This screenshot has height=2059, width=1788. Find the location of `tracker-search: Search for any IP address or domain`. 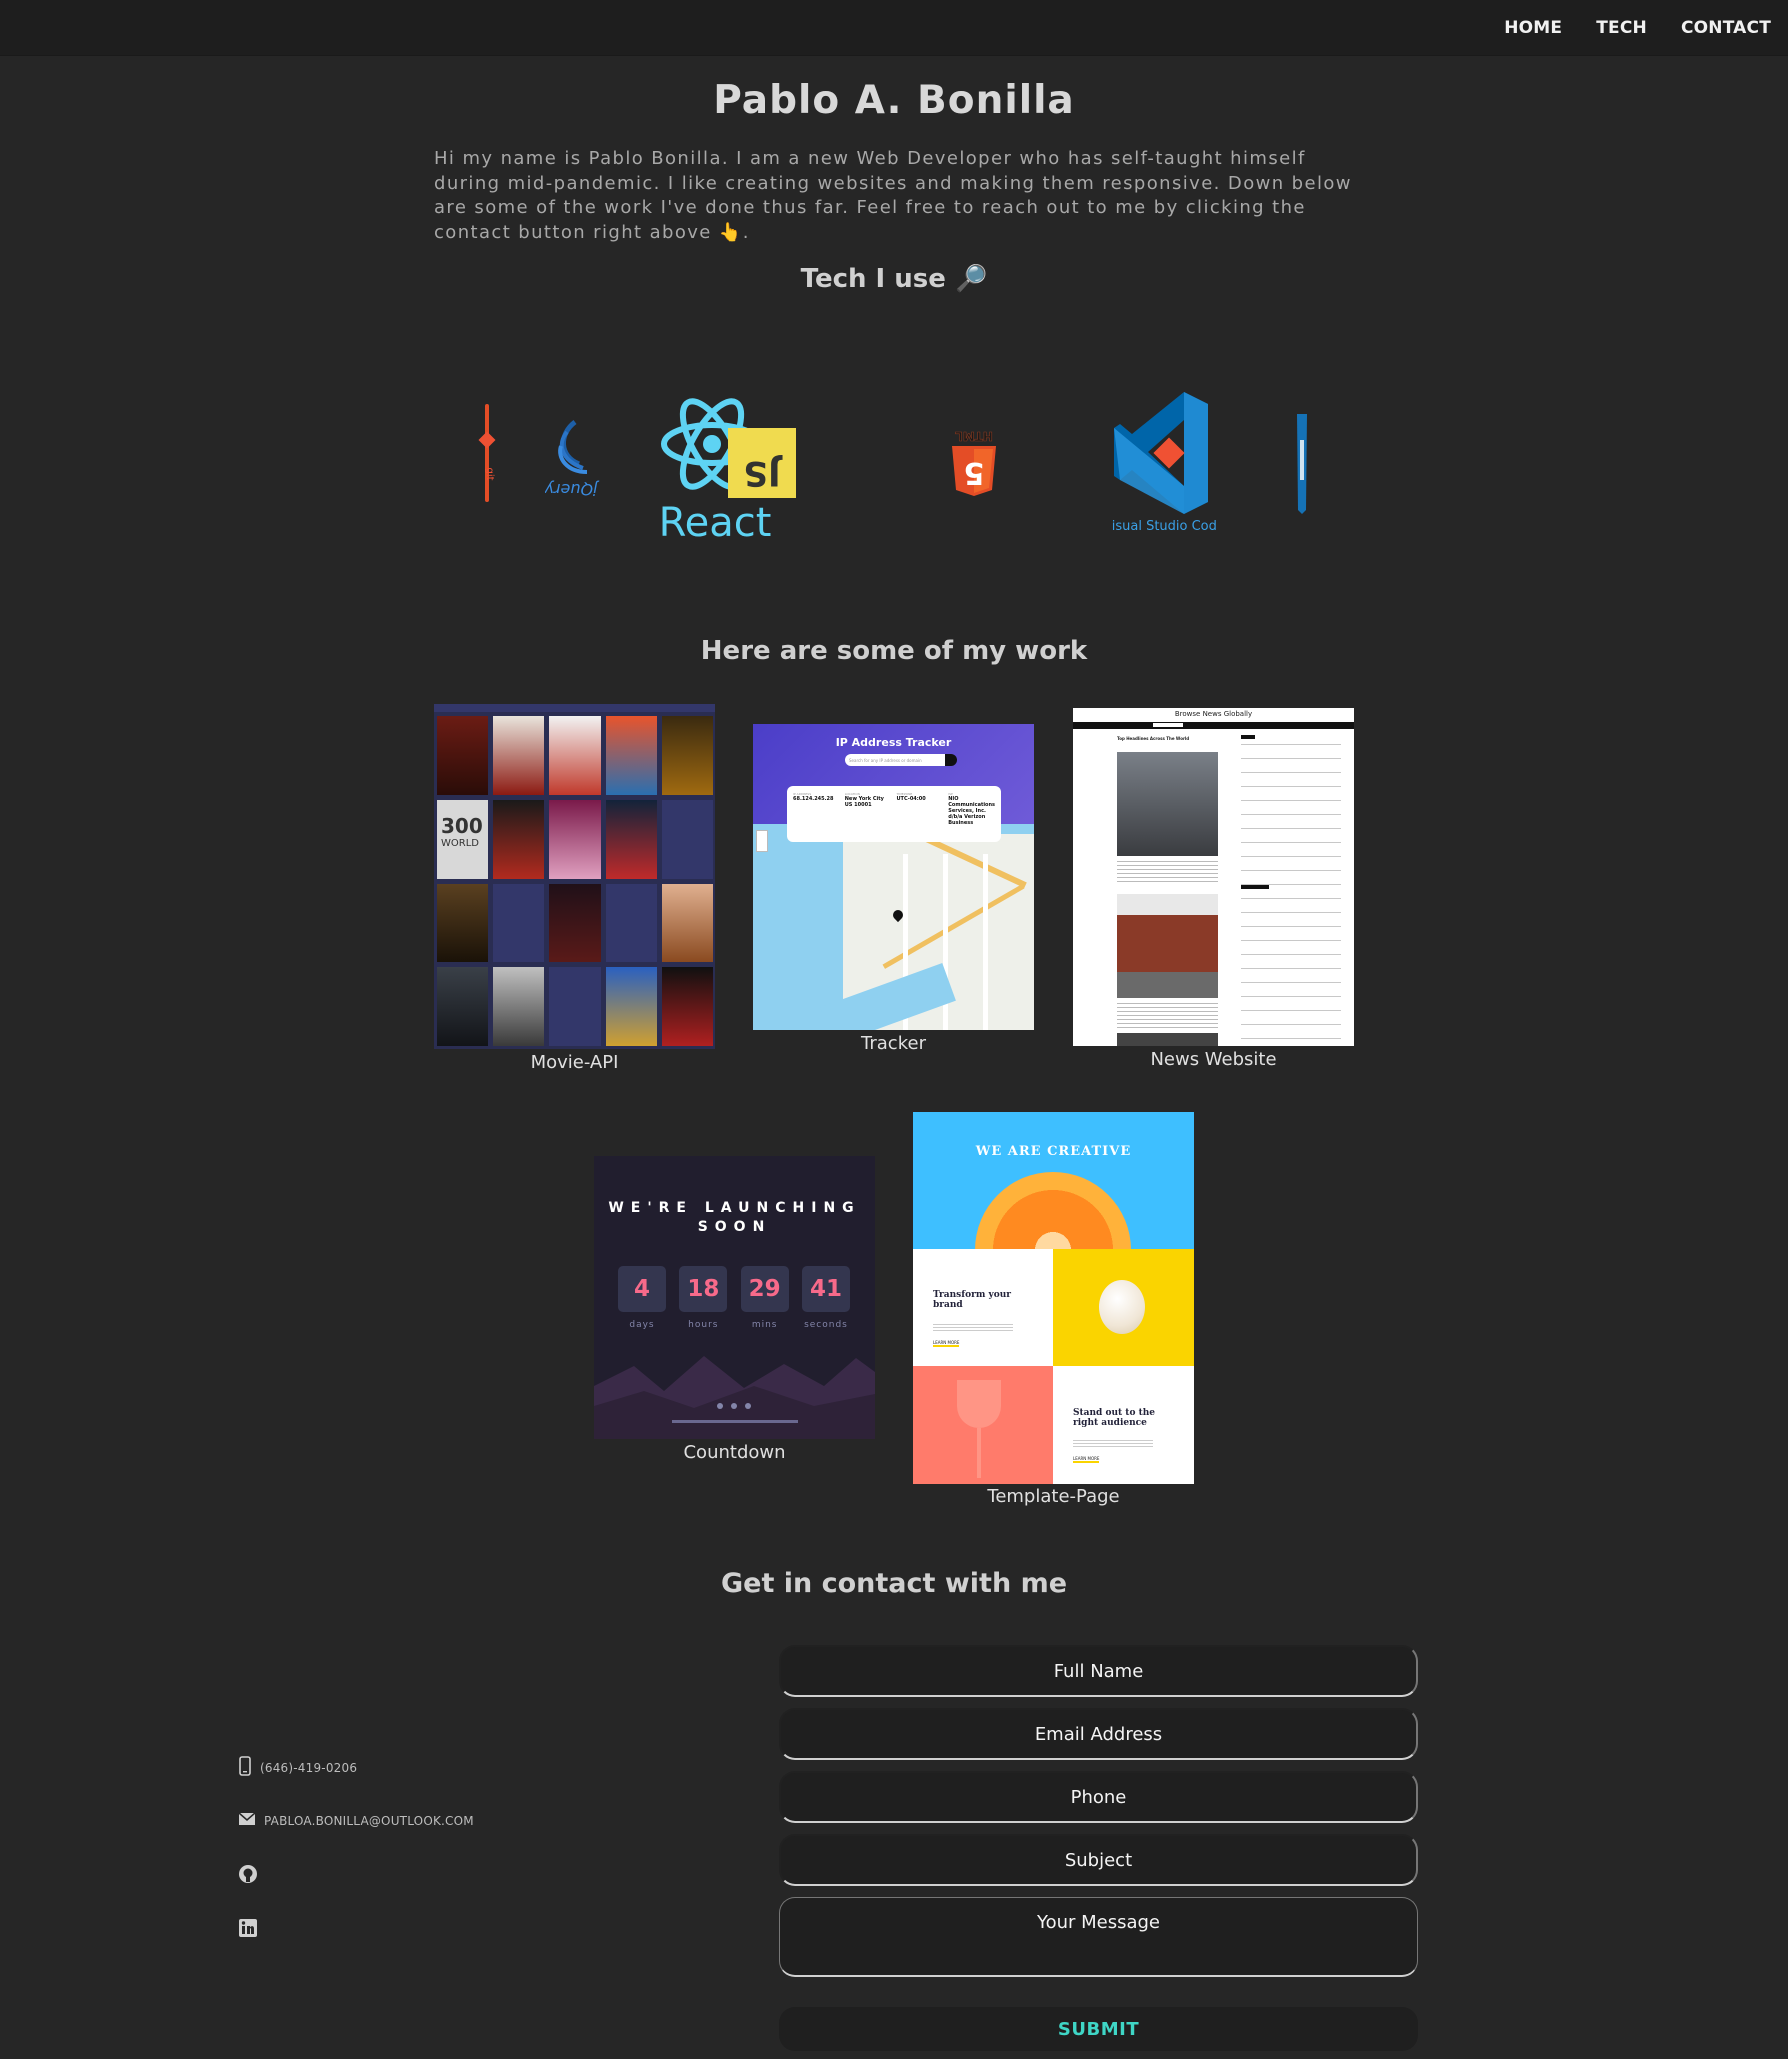

tracker-search: Search for any IP address or domain is located at coordinates (885, 760).